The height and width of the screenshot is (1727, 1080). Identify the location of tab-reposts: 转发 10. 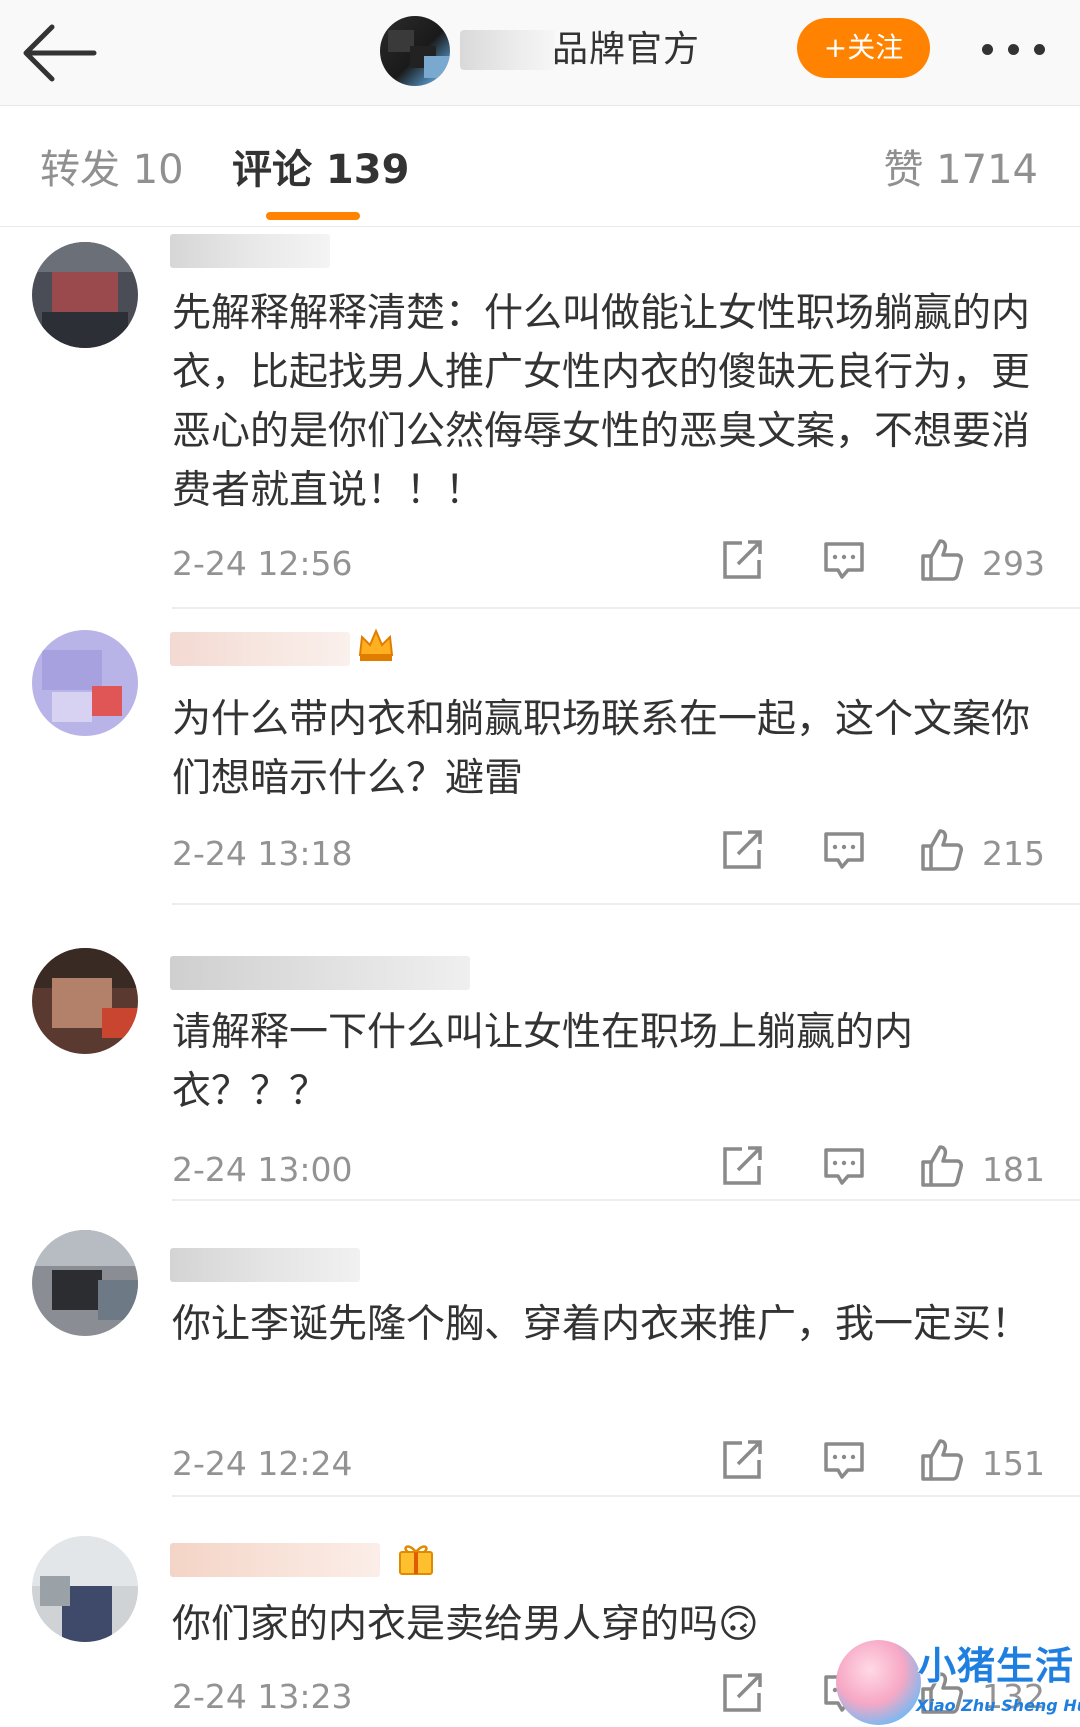
(112, 170).